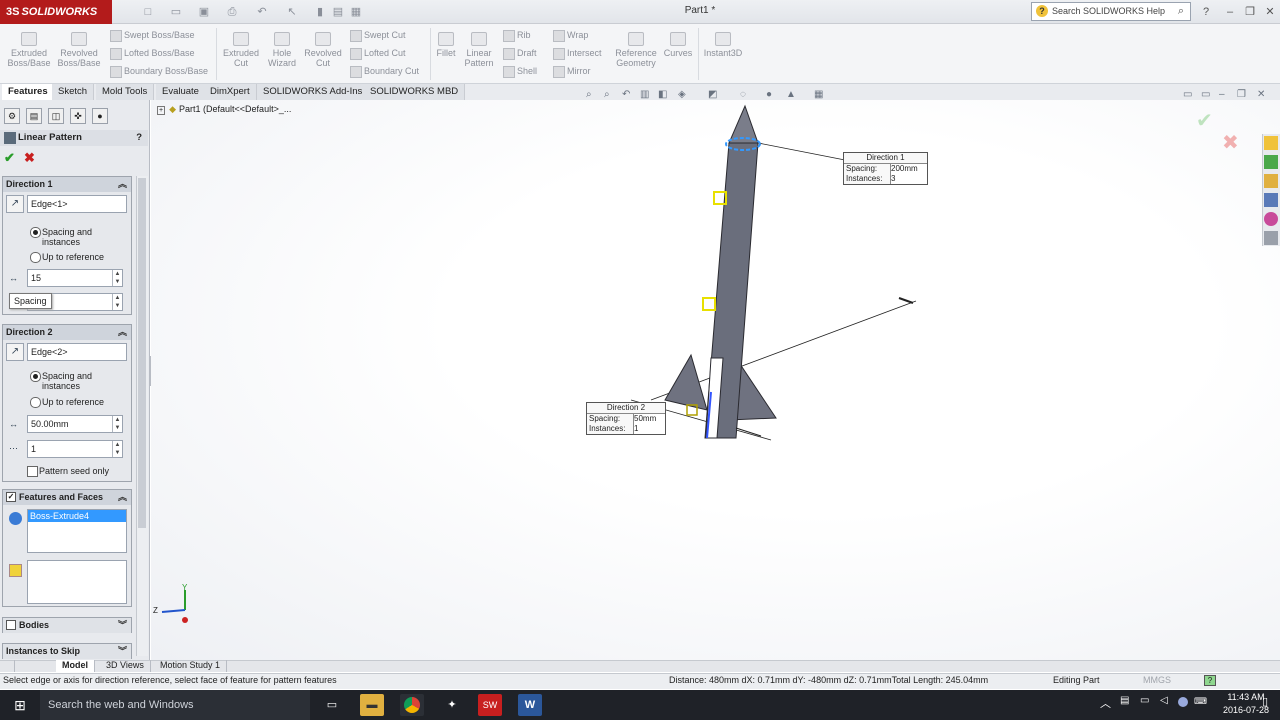  Describe the element at coordinates (29, 49) in the screenshot. I see `extruded-boss-button: Extruded Boss/Base` at that location.